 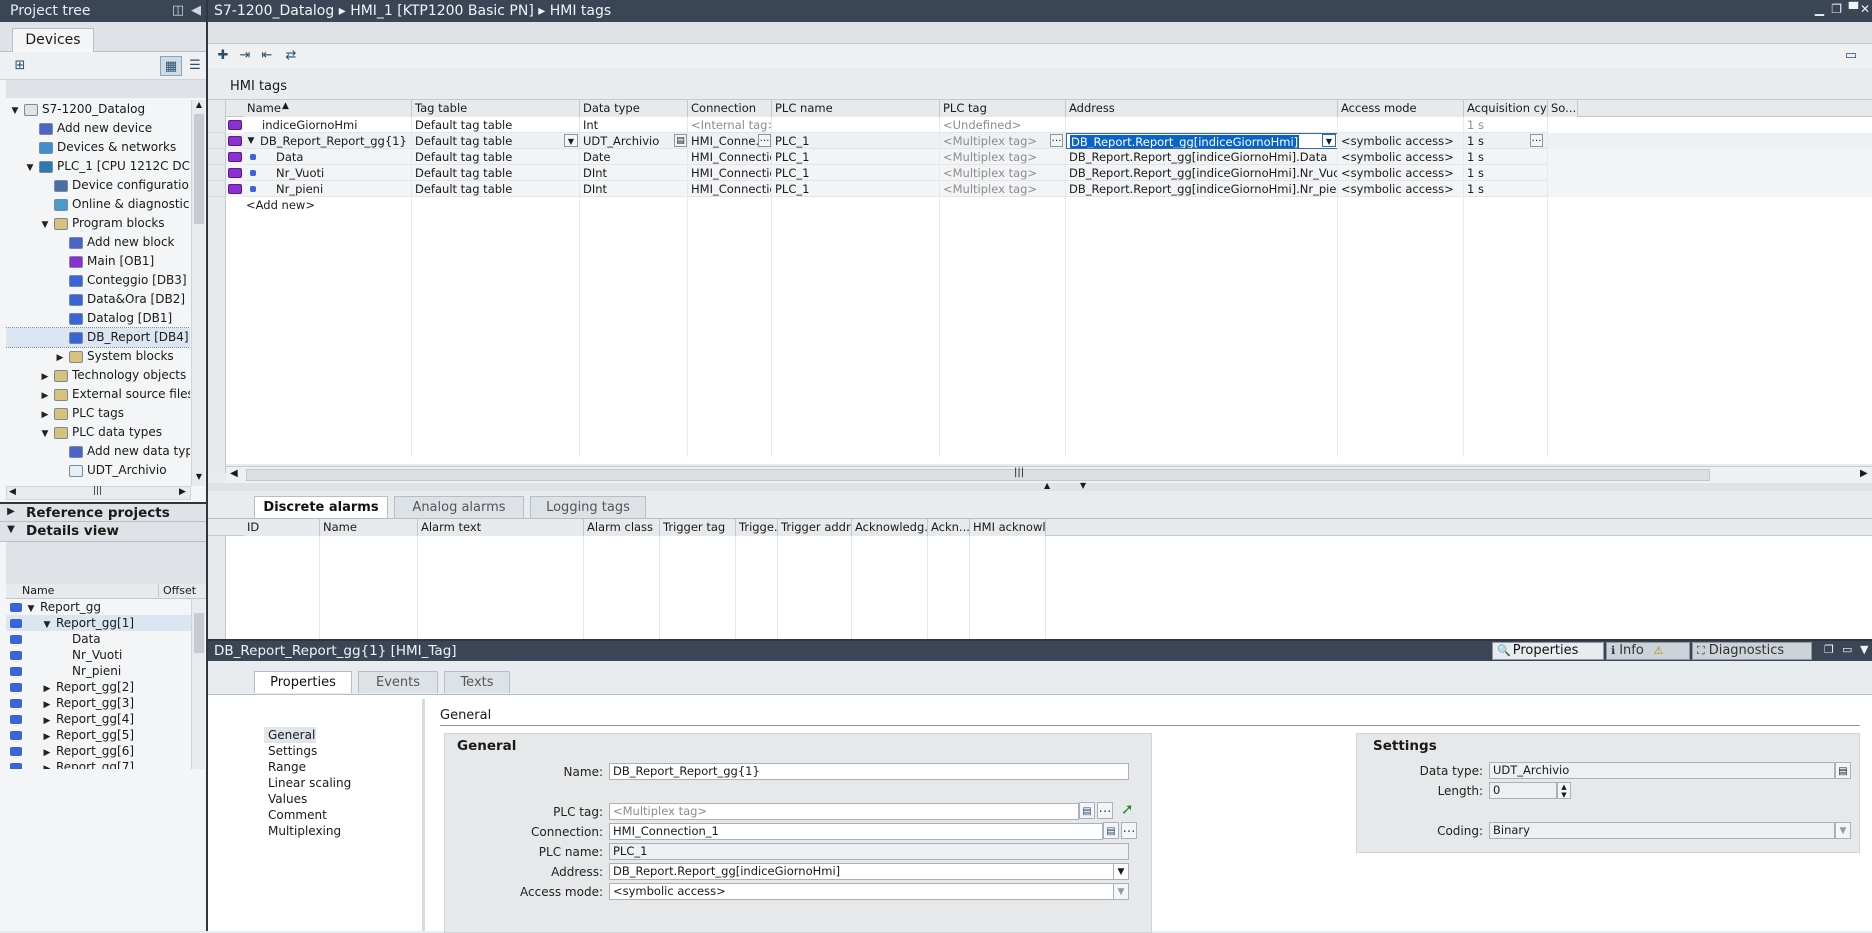 What do you see at coordinates (328, 125) in the screenshot?
I see `cell-name: indiceGiornoHmi` at bounding box center [328, 125].